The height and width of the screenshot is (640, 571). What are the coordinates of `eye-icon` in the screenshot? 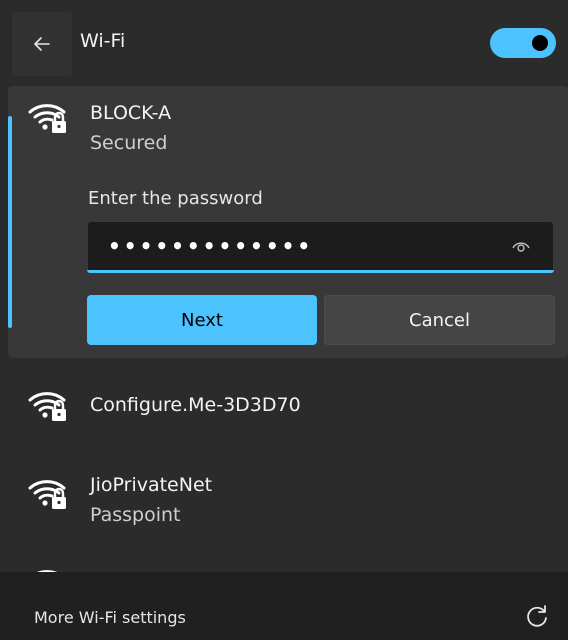 It's located at (521, 246).